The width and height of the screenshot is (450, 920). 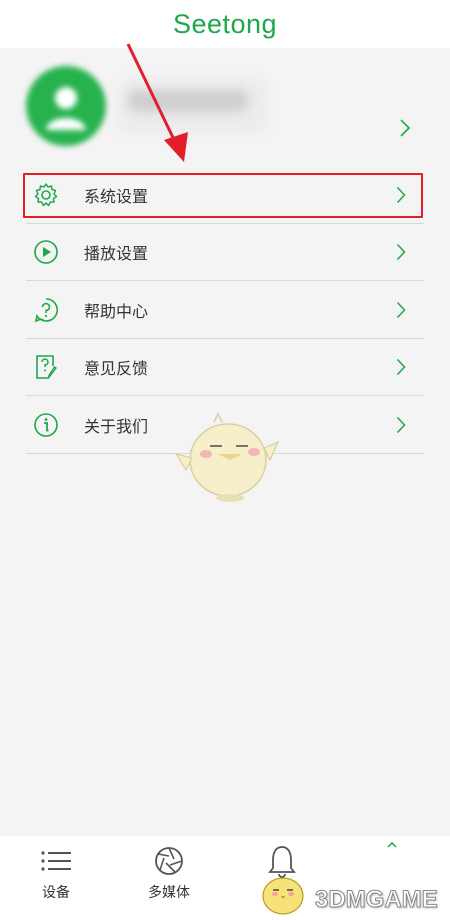 I want to click on menu-item-system-settings: 系统设置, so click(x=225, y=195).